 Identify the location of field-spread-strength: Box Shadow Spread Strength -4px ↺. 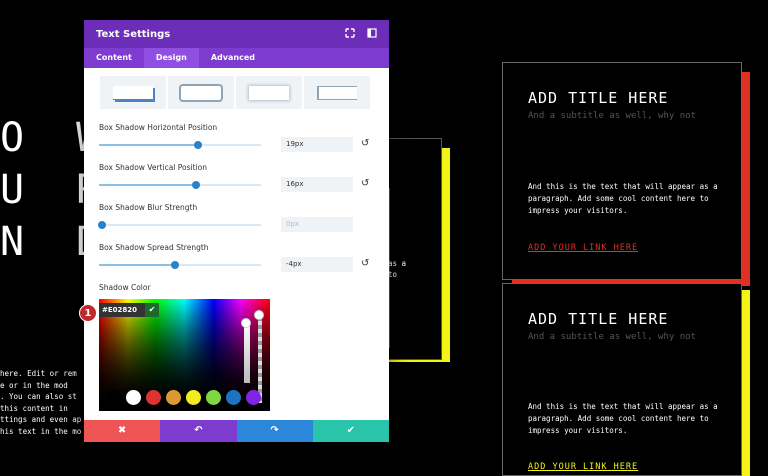
(236, 261).